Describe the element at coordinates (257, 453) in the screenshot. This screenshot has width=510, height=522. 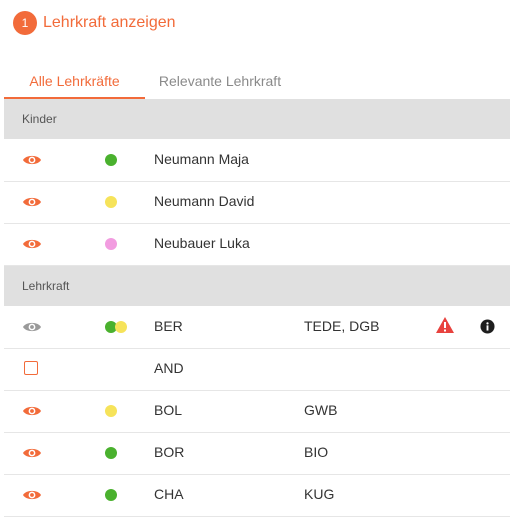
I see `list-item: BOR BIO` at that location.